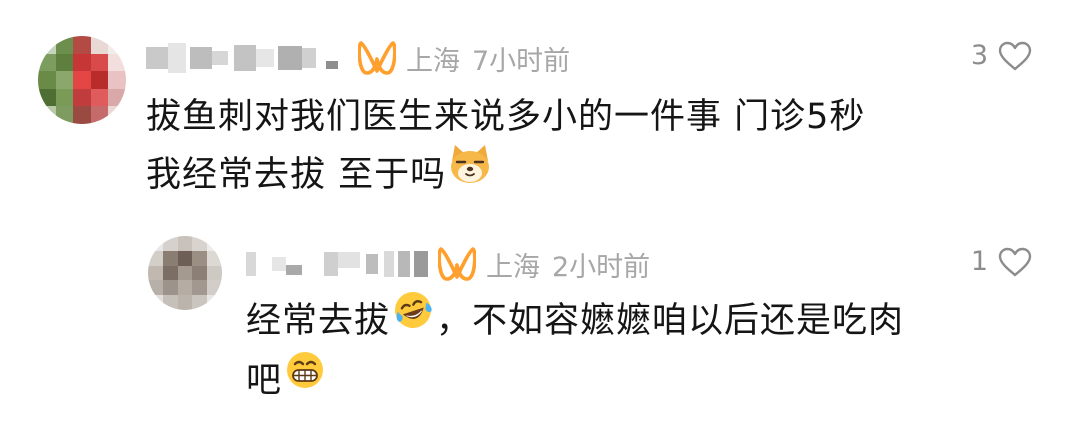 The image size is (1080, 427). Describe the element at coordinates (470, 173) in the screenshot. I see `dog-face-emoji` at that location.